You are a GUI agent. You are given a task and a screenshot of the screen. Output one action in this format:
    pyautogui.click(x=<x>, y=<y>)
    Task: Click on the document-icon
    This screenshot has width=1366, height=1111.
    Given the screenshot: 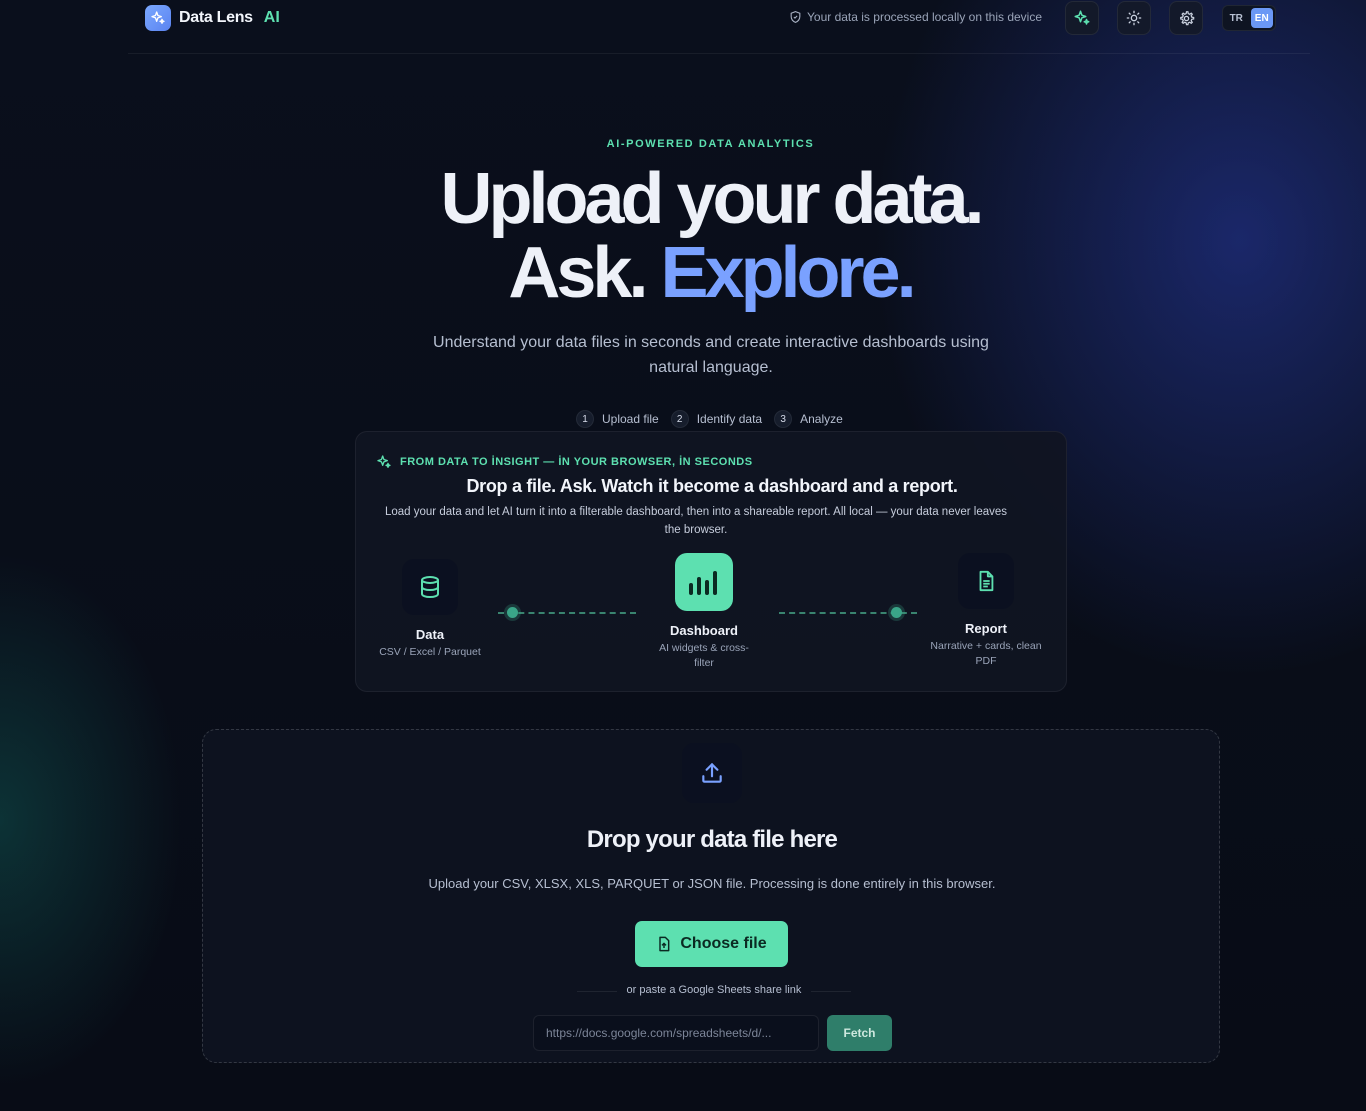 What is the action you would take?
    pyautogui.click(x=986, y=581)
    